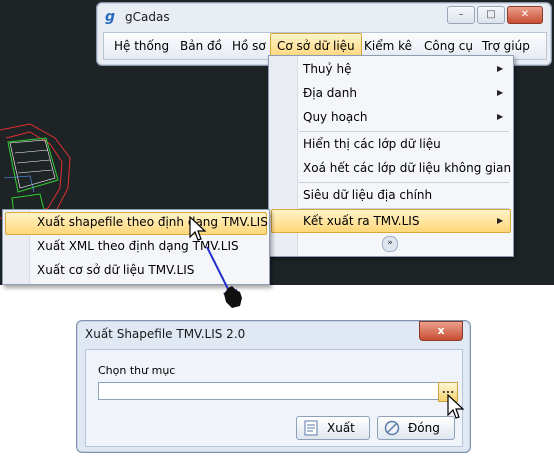 This screenshot has height=461, width=554. What do you see at coordinates (390, 244) in the screenshot?
I see `double-chevron-down-icon: »` at bounding box center [390, 244].